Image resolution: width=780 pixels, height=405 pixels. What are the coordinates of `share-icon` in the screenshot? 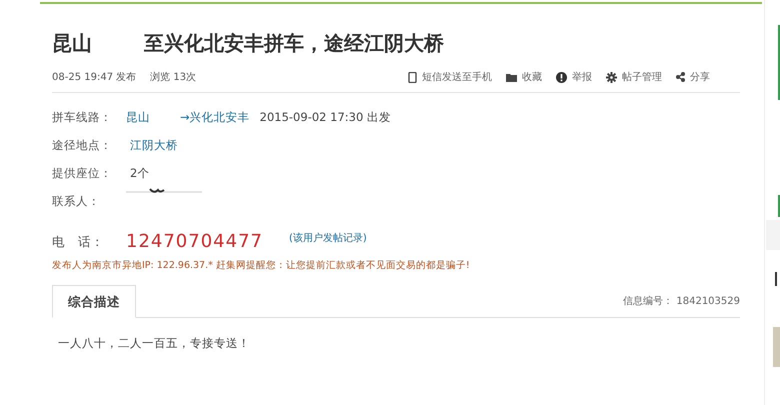 It's located at (680, 77).